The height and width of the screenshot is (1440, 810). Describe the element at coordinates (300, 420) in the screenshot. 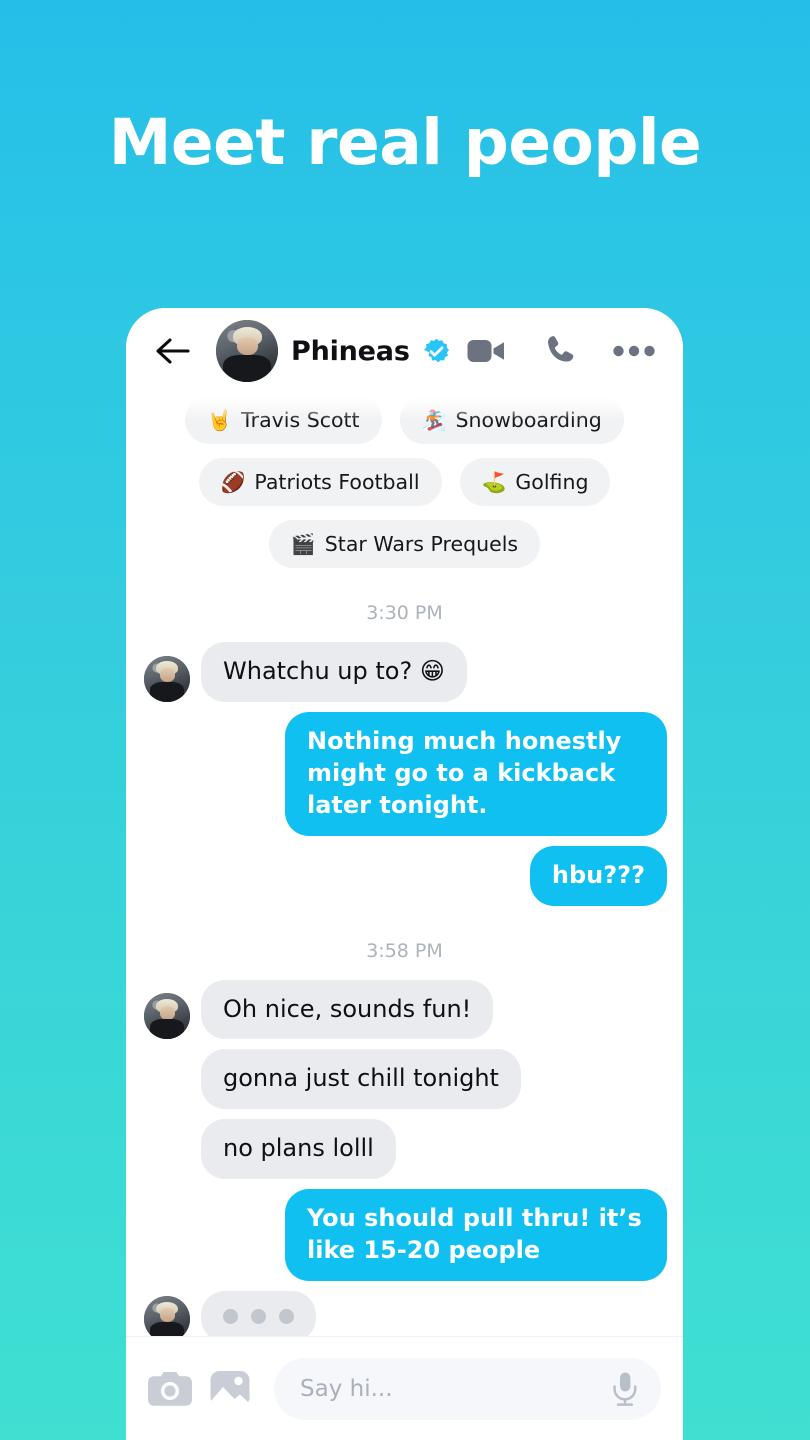

I see `interest-tag-label: Travis Scott` at that location.